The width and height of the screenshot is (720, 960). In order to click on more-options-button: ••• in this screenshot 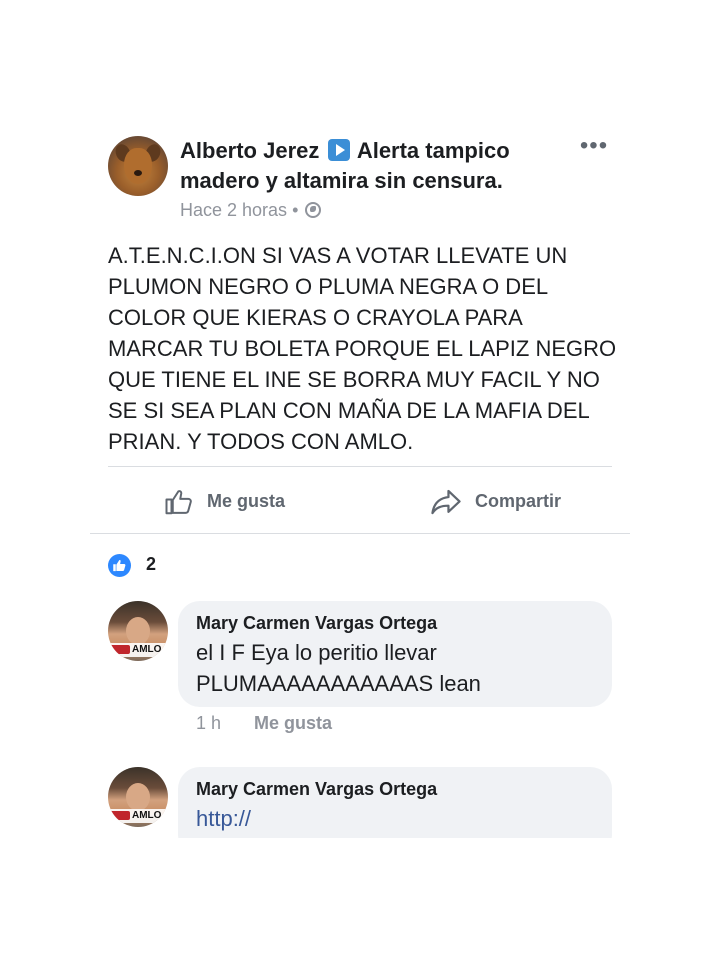, I will do `click(594, 149)`.